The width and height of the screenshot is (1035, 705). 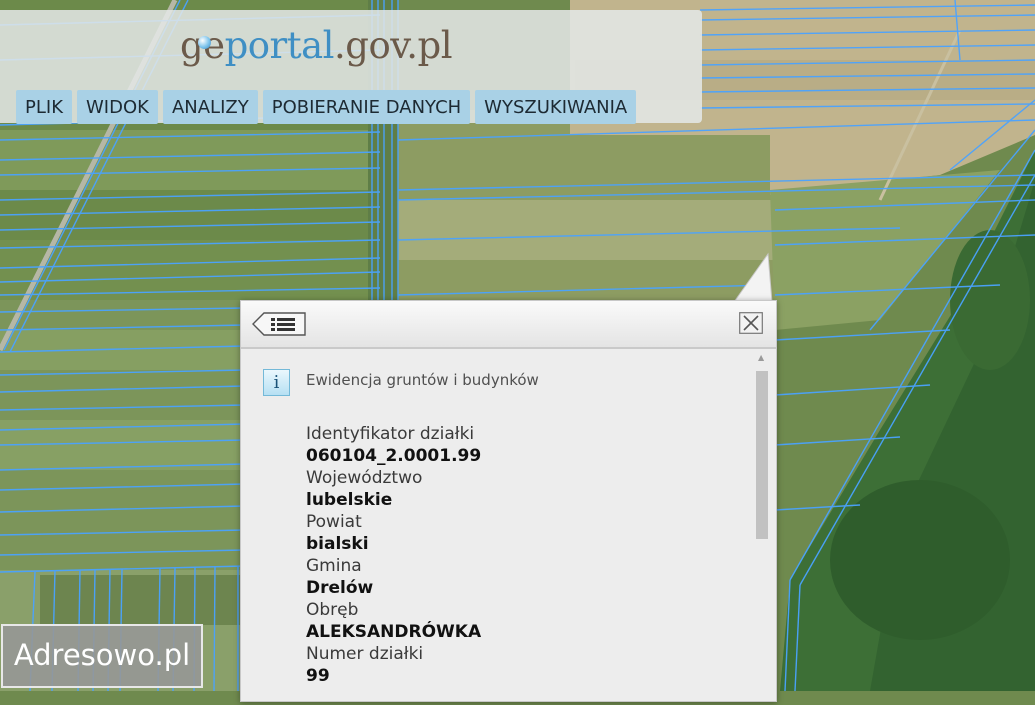 I want to click on logo-text-domain: .gov.pl, so click(x=393, y=45).